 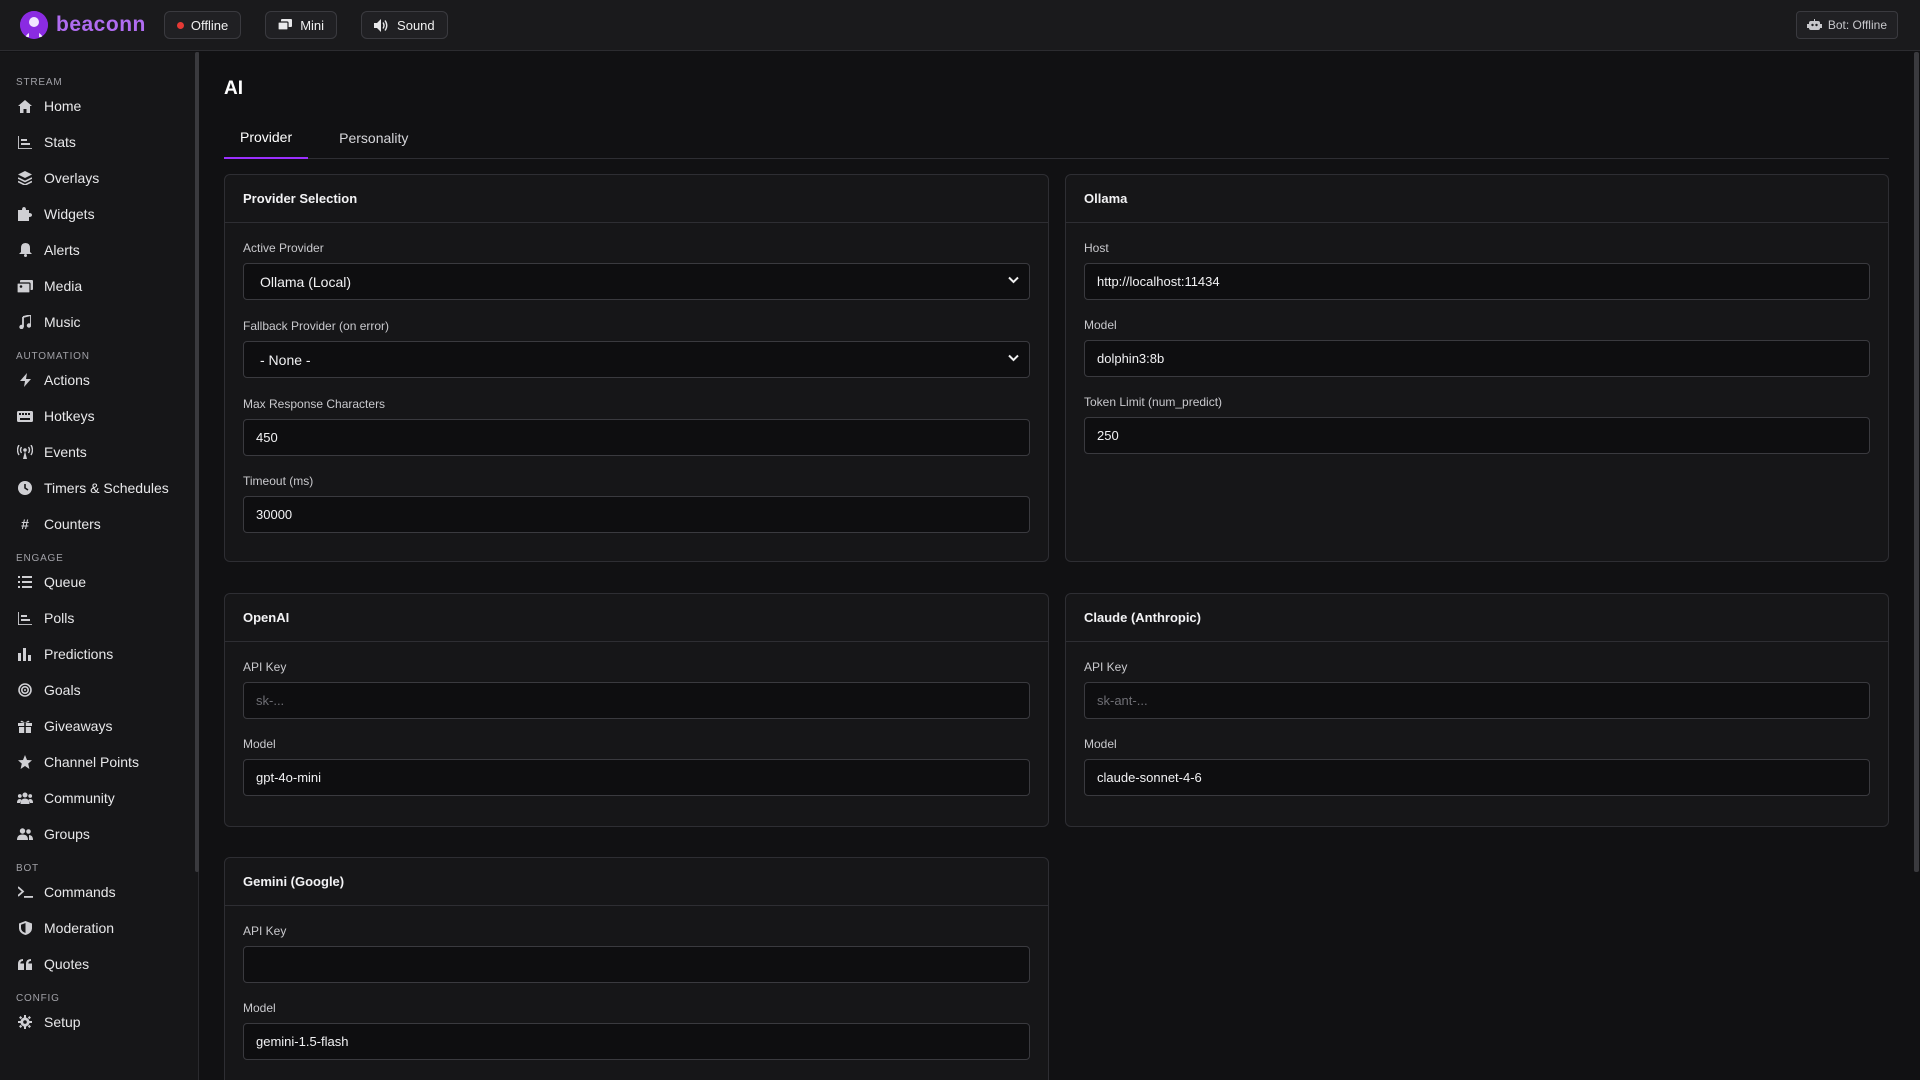 I want to click on mini-button: Mini, so click(x=301, y=25).